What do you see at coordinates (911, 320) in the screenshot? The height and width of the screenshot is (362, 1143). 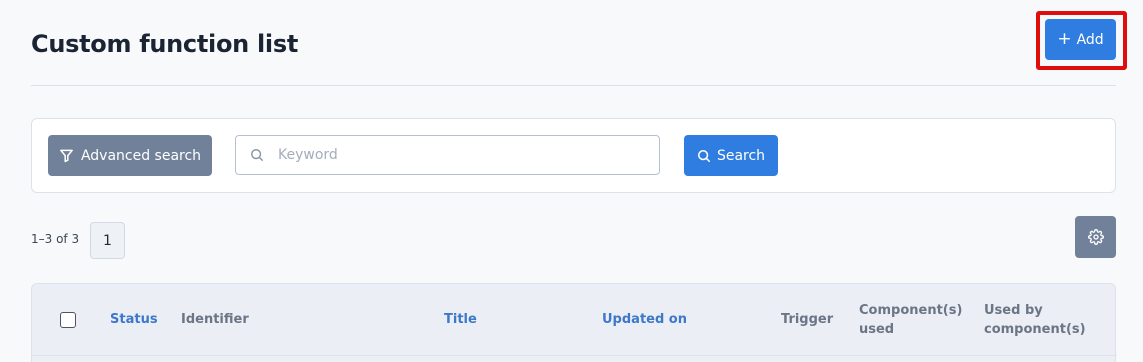 I see `column-header-components-used: Component(s) used` at bounding box center [911, 320].